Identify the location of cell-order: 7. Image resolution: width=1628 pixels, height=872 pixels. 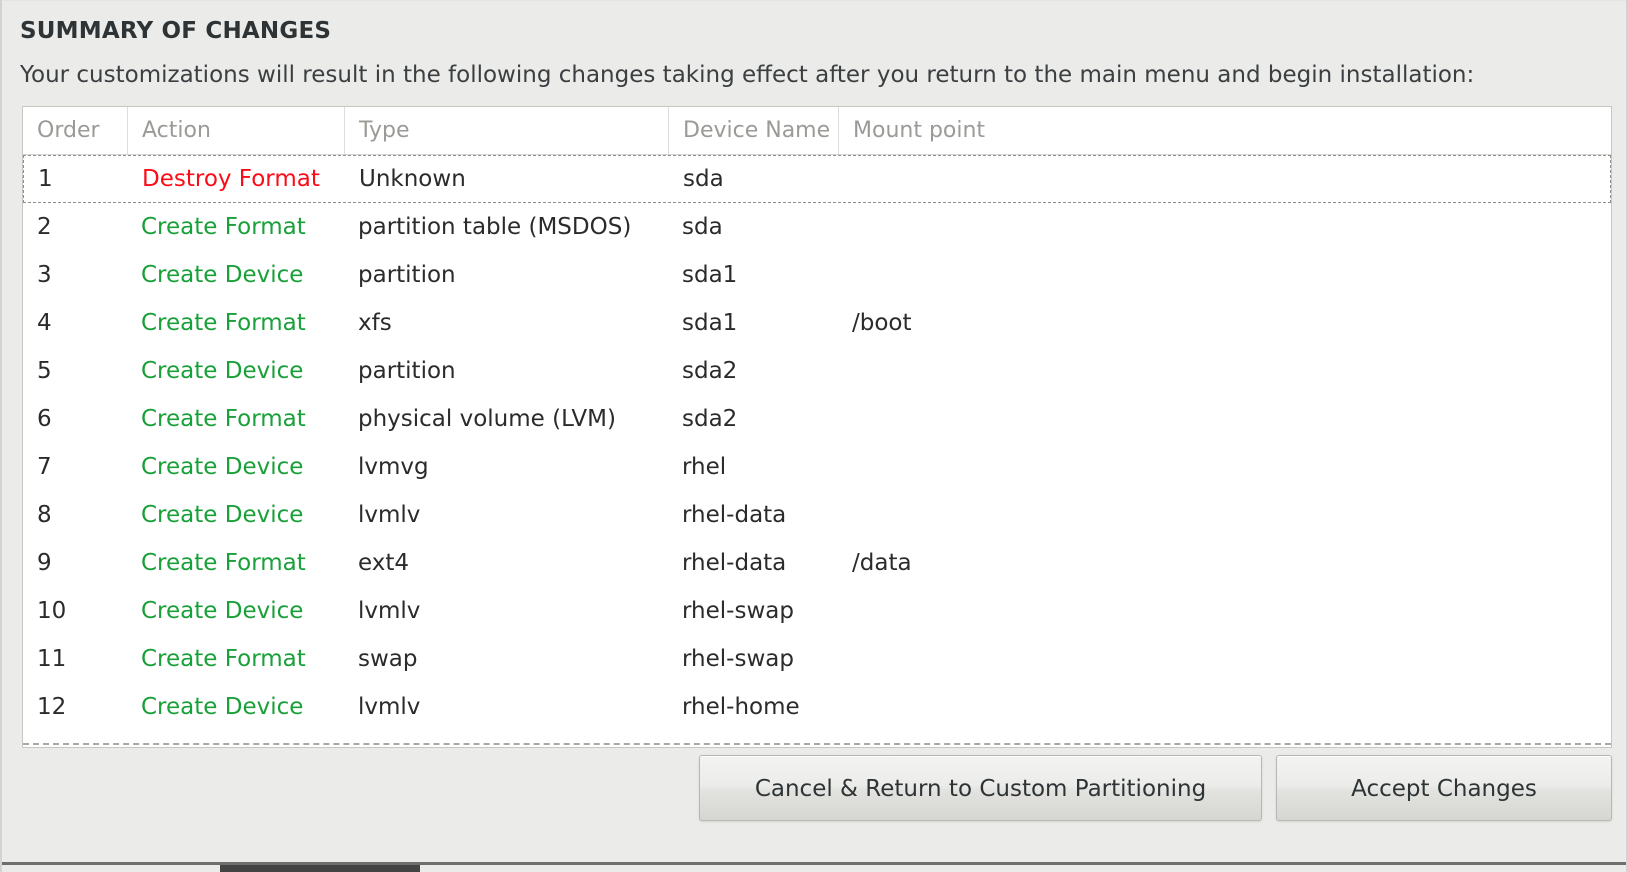
(44, 467).